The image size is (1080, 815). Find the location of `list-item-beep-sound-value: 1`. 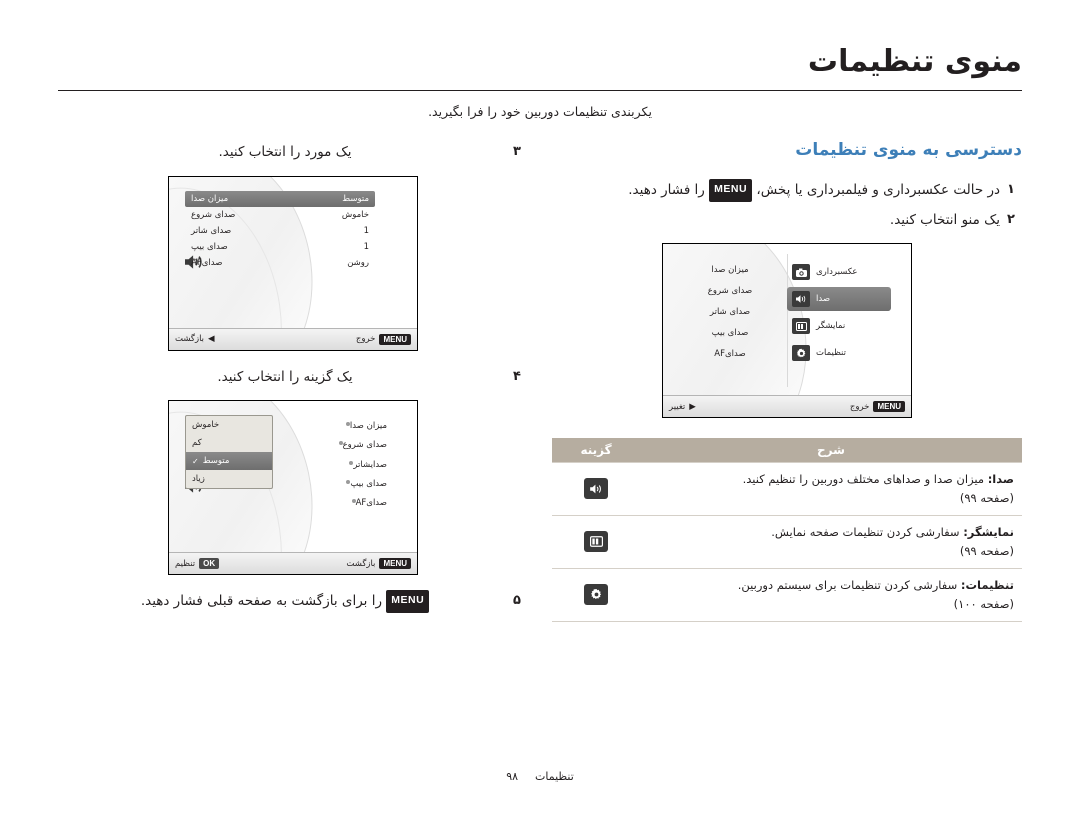

list-item-beep-sound-value: 1 is located at coordinates (366, 246).